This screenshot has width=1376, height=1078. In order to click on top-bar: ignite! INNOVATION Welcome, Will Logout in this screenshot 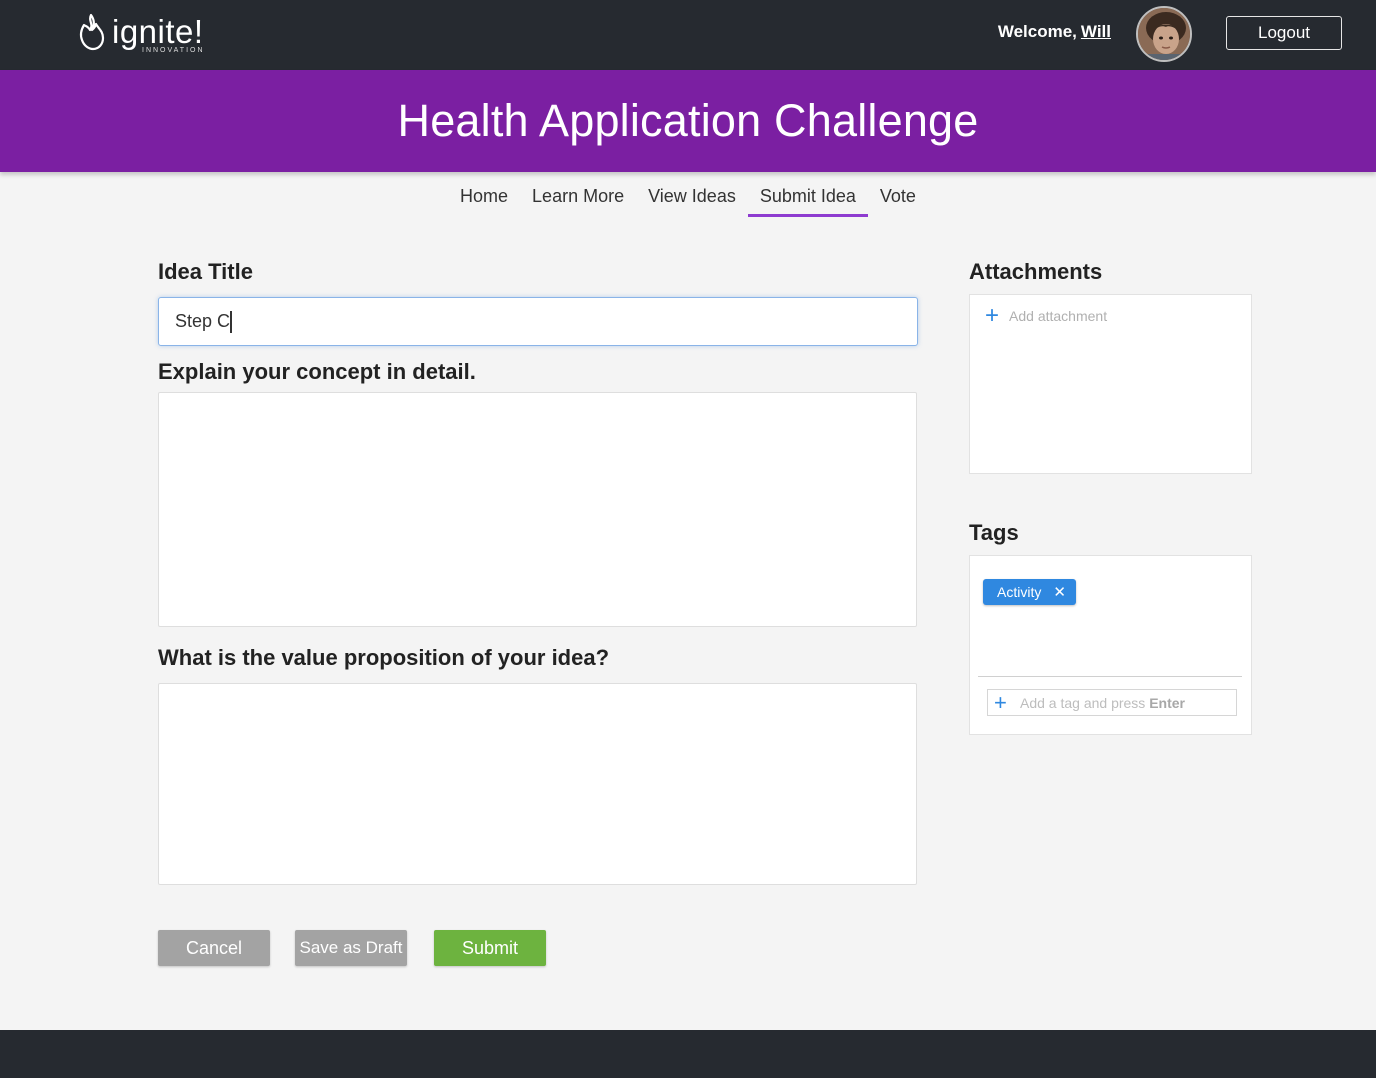, I will do `click(688, 35)`.